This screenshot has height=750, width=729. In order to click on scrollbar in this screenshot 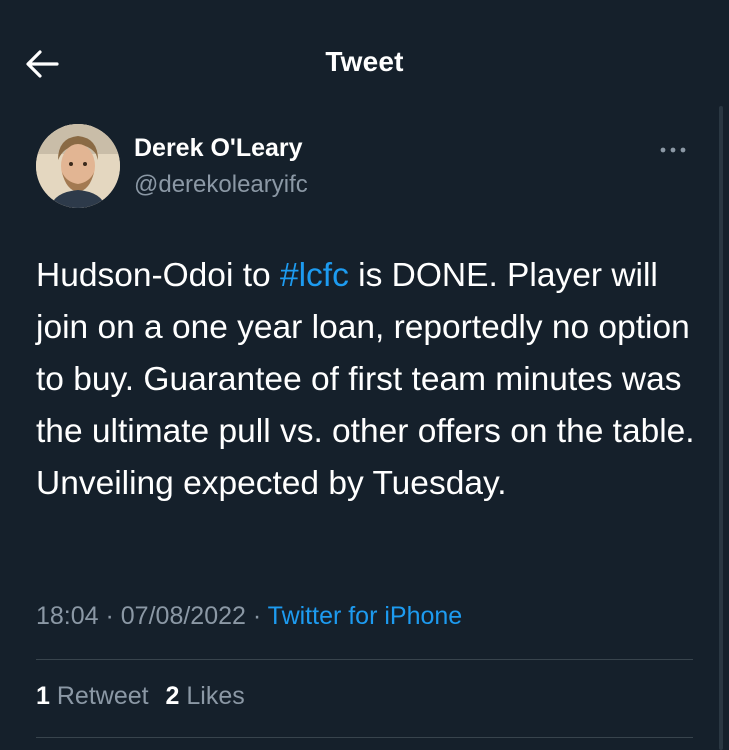, I will do `click(721, 428)`.